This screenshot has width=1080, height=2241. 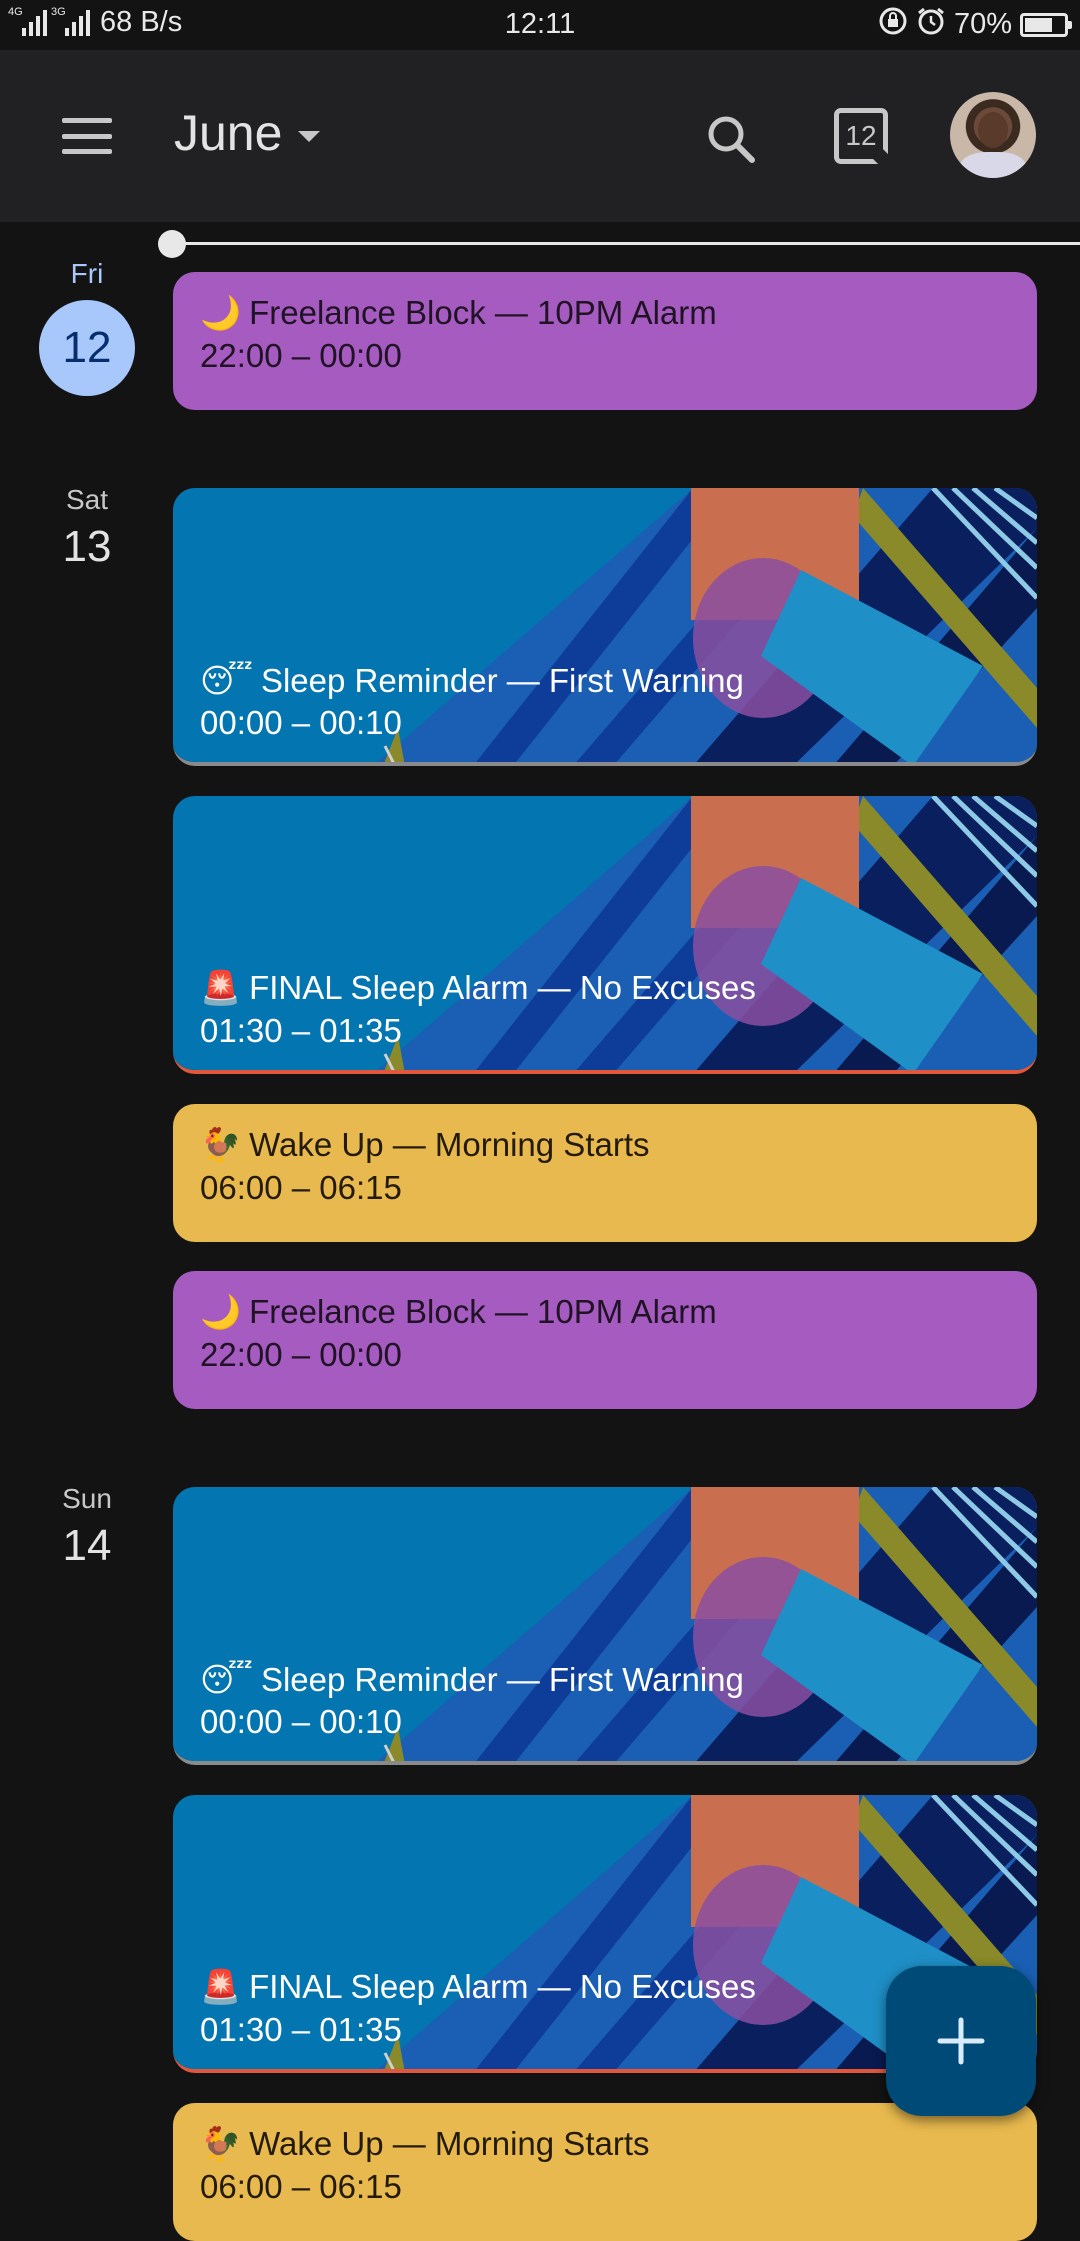 I want to click on day-name: Sat, so click(x=87, y=499).